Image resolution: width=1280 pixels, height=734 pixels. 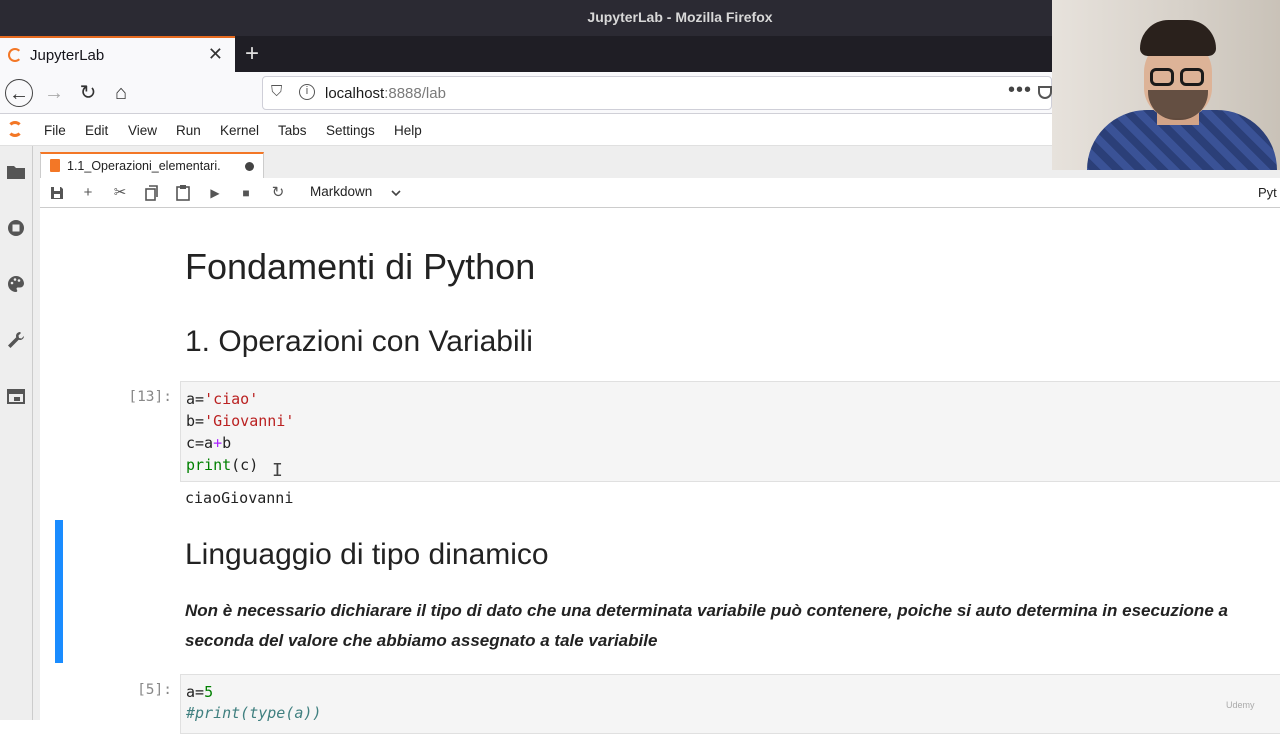 I want to click on cell-type-select: Markdown, so click(x=341, y=191).